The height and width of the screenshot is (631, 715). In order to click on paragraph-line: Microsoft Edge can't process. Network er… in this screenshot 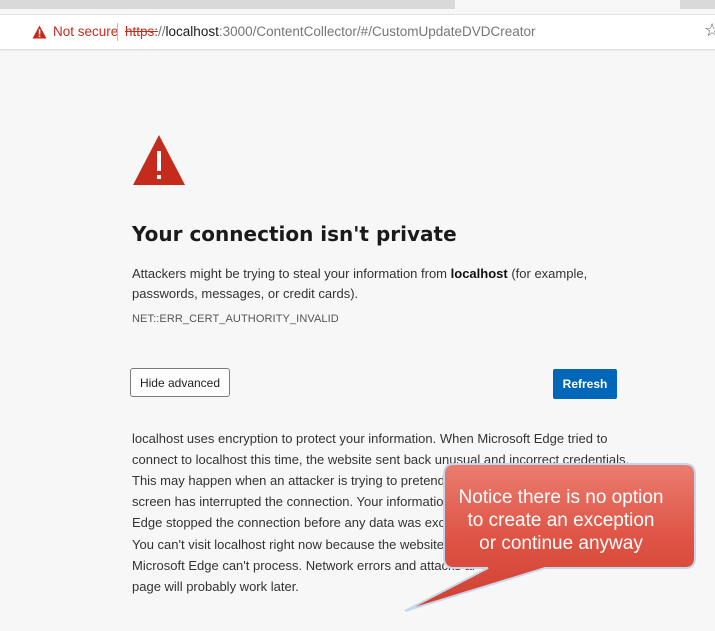, I will do `click(304, 565)`.